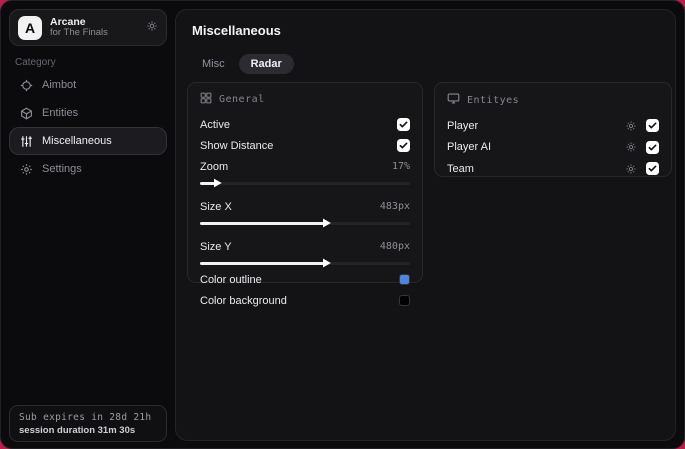 This screenshot has width=685, height=449. I want to click on sidebar-nav: Aimbot Entities Miscellaneous Settings, so click(88, 127).